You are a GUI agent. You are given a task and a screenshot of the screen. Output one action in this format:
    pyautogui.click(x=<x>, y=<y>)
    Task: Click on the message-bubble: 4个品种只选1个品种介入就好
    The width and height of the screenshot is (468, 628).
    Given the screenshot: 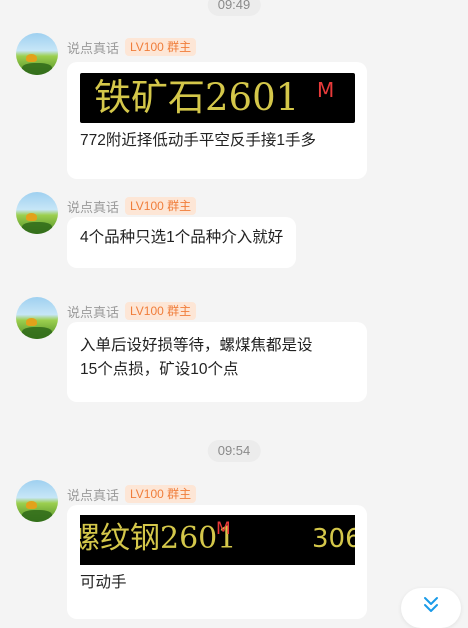 What is the action you would take?
    pyautogui.click(x=182, y=242)
    